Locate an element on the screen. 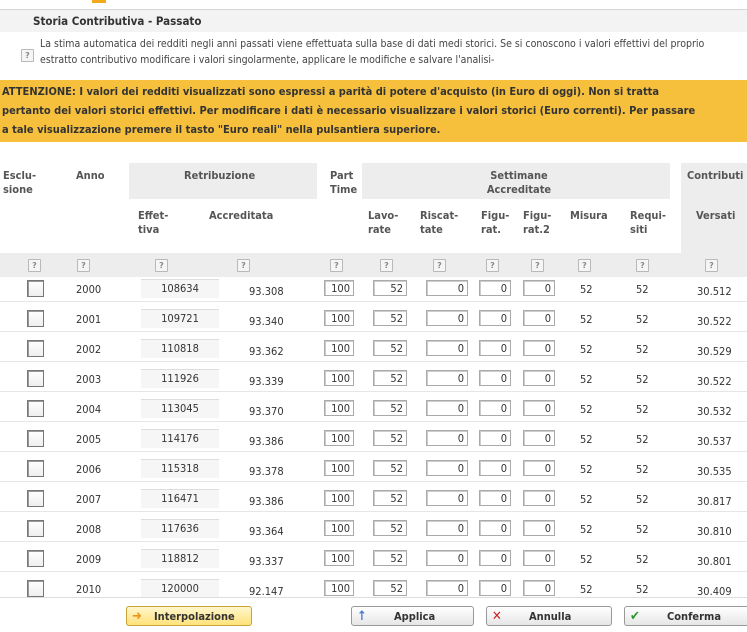  accreditata-cell: 93.308 is located at coordinates (266, 291).